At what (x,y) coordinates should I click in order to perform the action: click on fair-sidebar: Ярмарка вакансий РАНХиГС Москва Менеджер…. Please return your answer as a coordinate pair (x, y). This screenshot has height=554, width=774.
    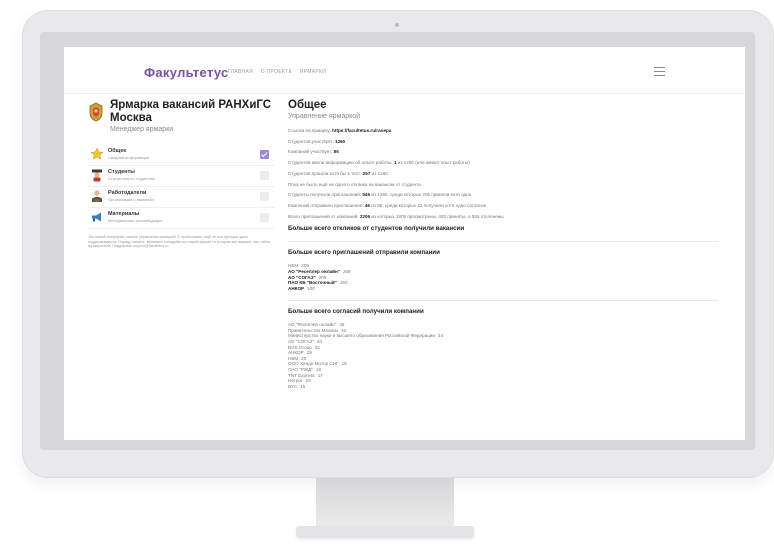
    Looking at the image, I should click on (181, 174).